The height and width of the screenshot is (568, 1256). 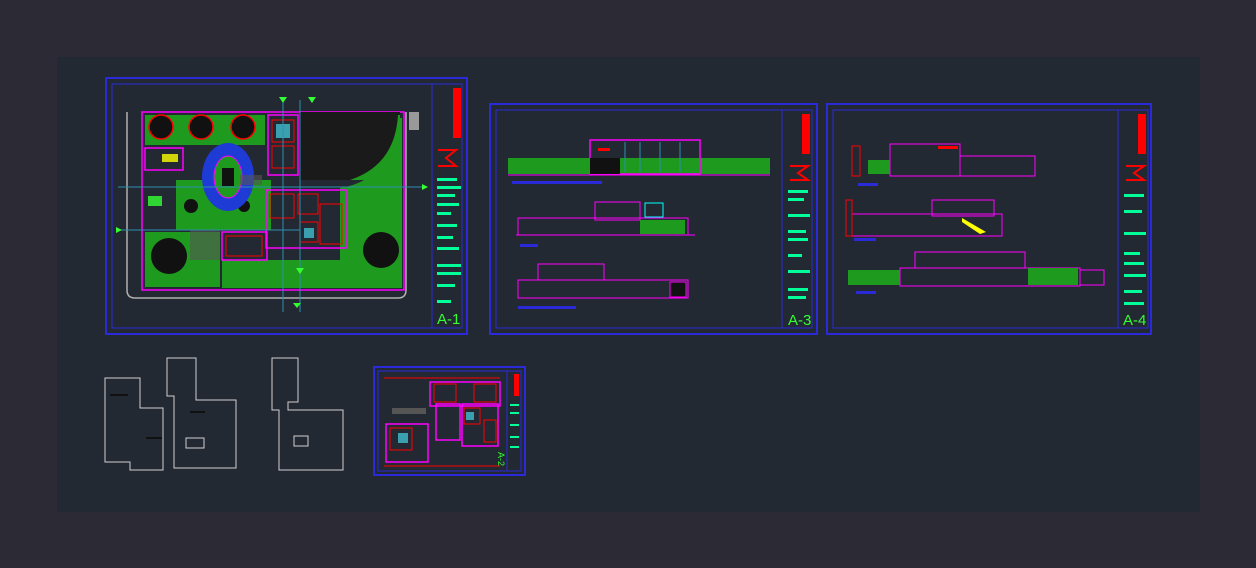 I want to click on sheet-a4, so click(x=989, y=219).